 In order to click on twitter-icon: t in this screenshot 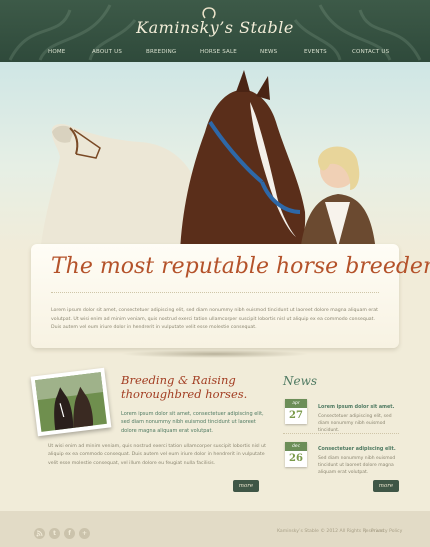, I will do `click(54, 533)`.